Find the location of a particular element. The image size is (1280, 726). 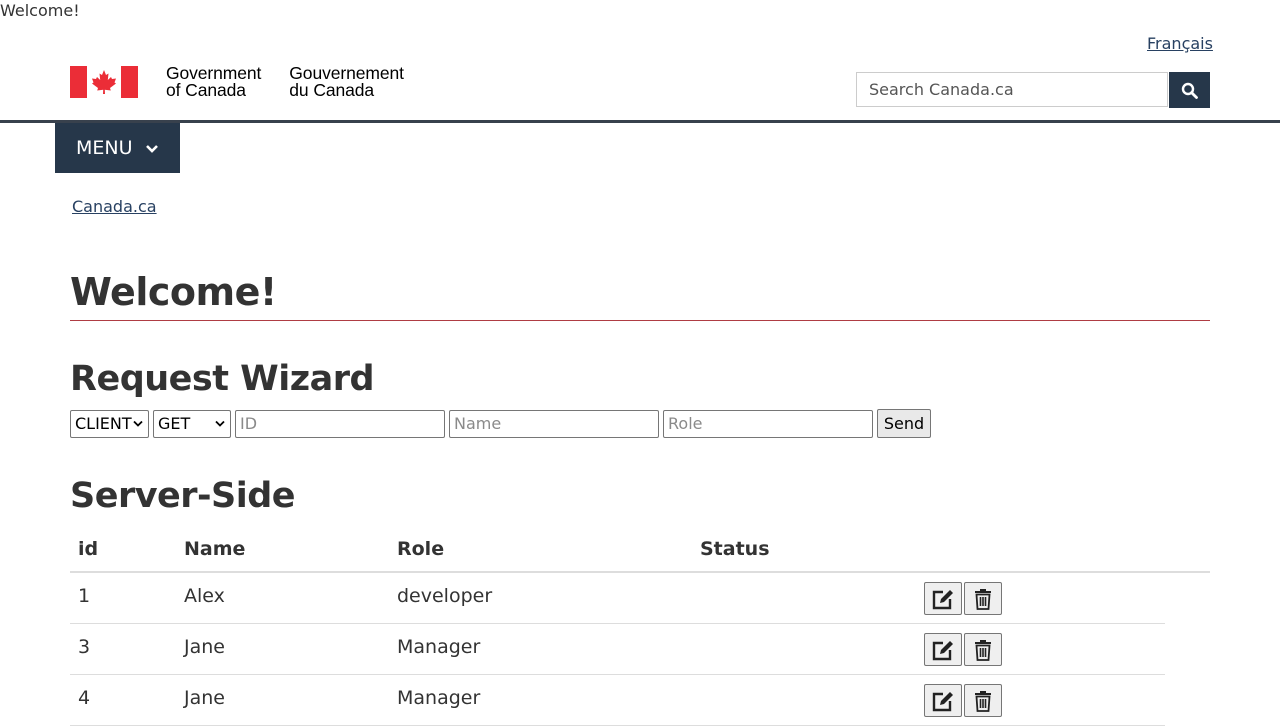

column-header-status: Status is located at coordinates (735, 549).